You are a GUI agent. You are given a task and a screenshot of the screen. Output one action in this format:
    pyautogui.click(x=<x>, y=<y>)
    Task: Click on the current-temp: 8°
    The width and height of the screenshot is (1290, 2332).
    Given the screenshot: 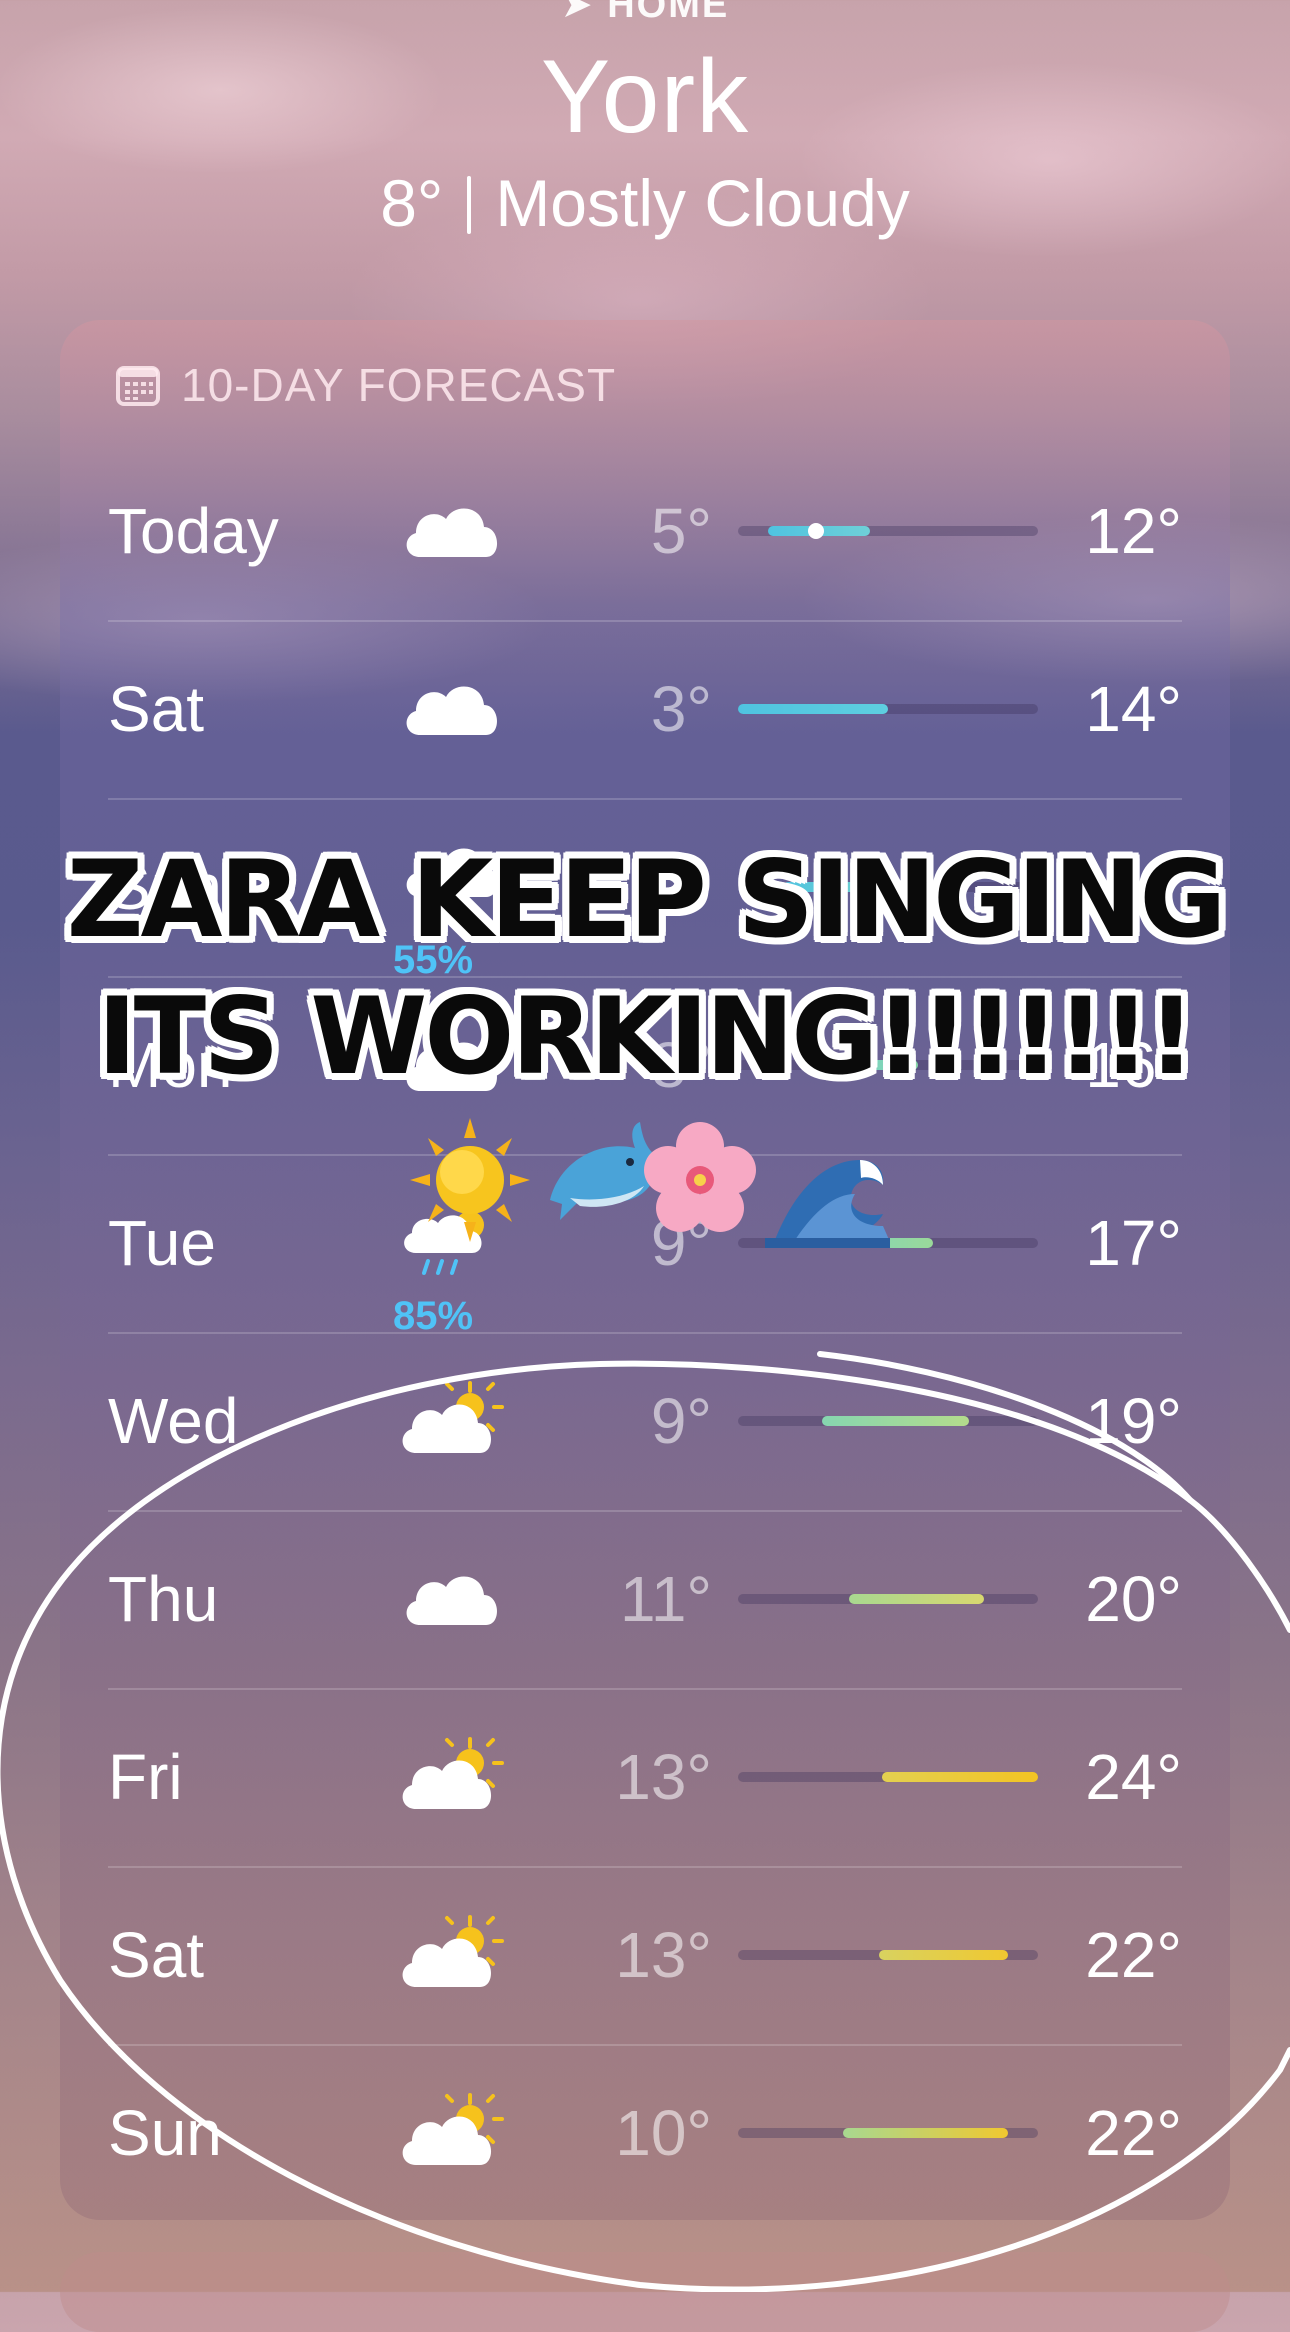 What is the action you would take?
    pyautogui.click(x=412, y=203)
    